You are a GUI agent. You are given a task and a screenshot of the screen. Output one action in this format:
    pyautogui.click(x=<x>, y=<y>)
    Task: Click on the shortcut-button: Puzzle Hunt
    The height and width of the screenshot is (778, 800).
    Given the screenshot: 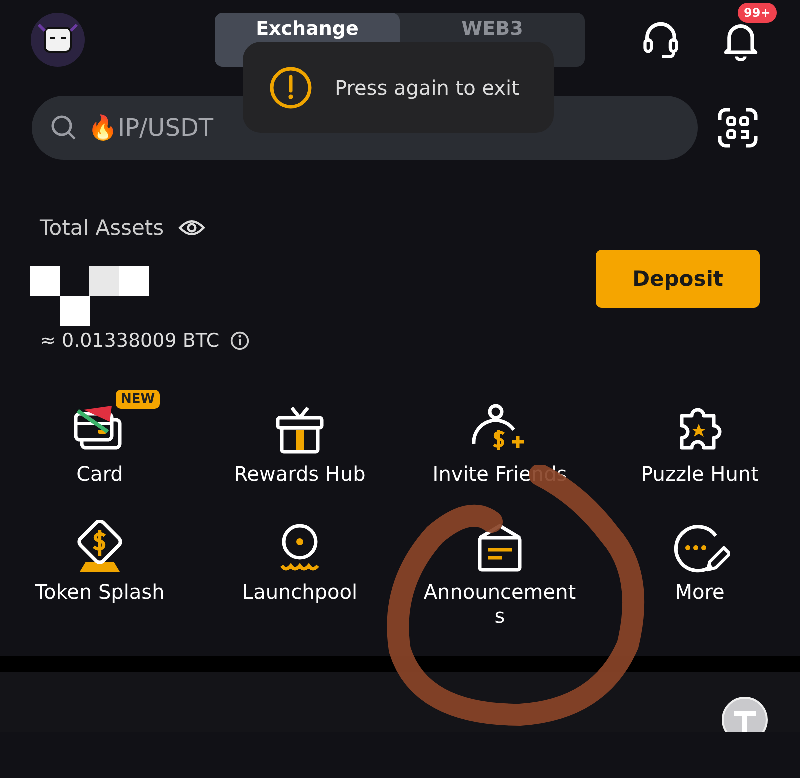 What is the action you would take?
    pyautogui.click(x=700, y=438)
    